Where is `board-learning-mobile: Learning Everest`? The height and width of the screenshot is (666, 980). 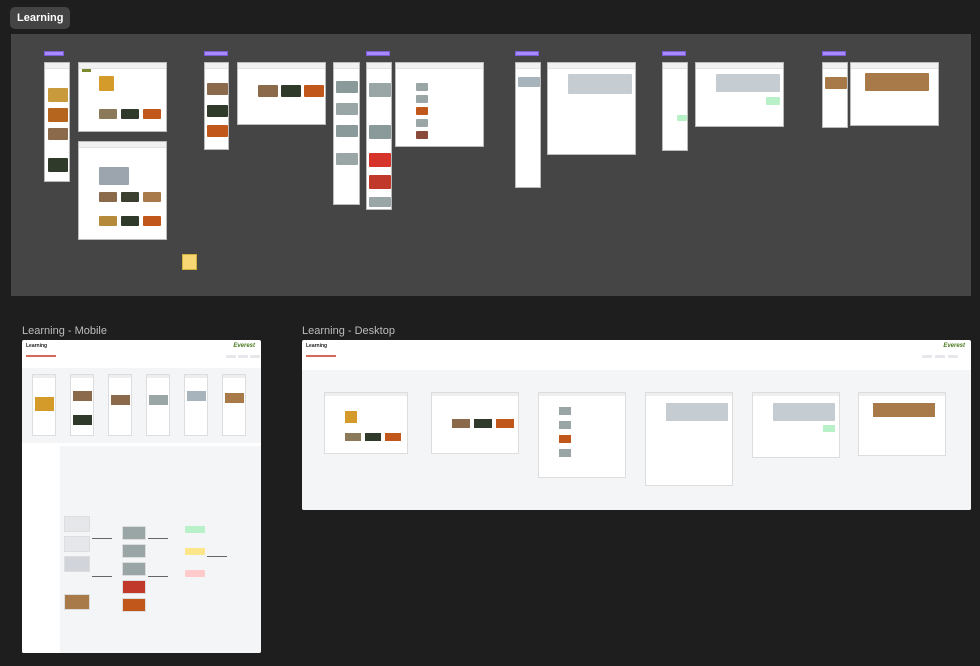
board-learning-mobile: Learning Everest is located at coordinates (141, 496).